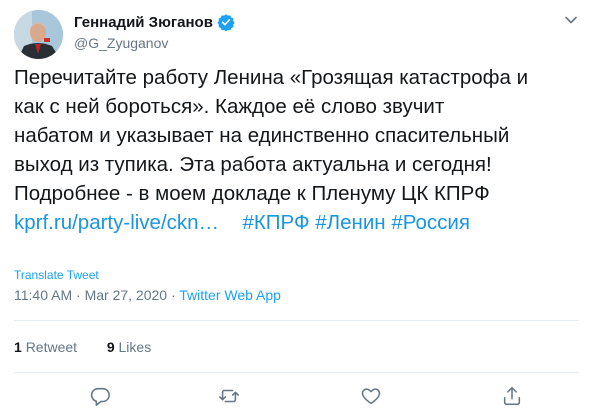 Image resolution: width=593 pixels, height=418 pixels. What do you see at coordinates (226, 22) in the screenshot?
I see `verified-icon` at bounding box center [226, 22].